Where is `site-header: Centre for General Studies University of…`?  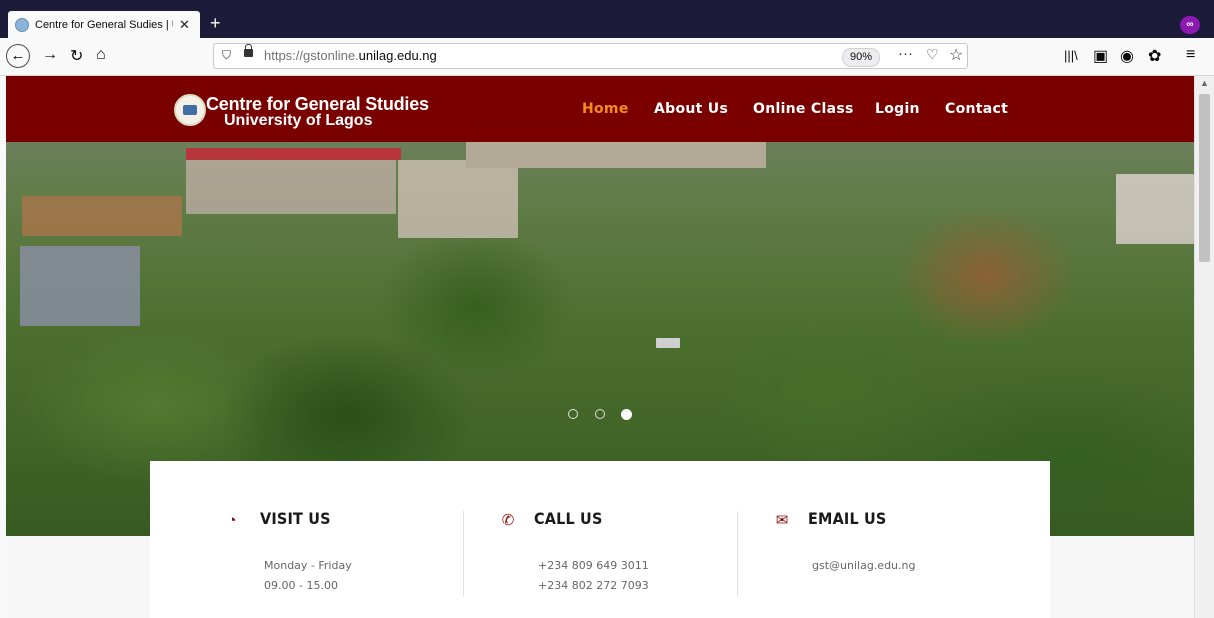
site-header: Centre for General Studies University of… is located at coordinates (600, 109).